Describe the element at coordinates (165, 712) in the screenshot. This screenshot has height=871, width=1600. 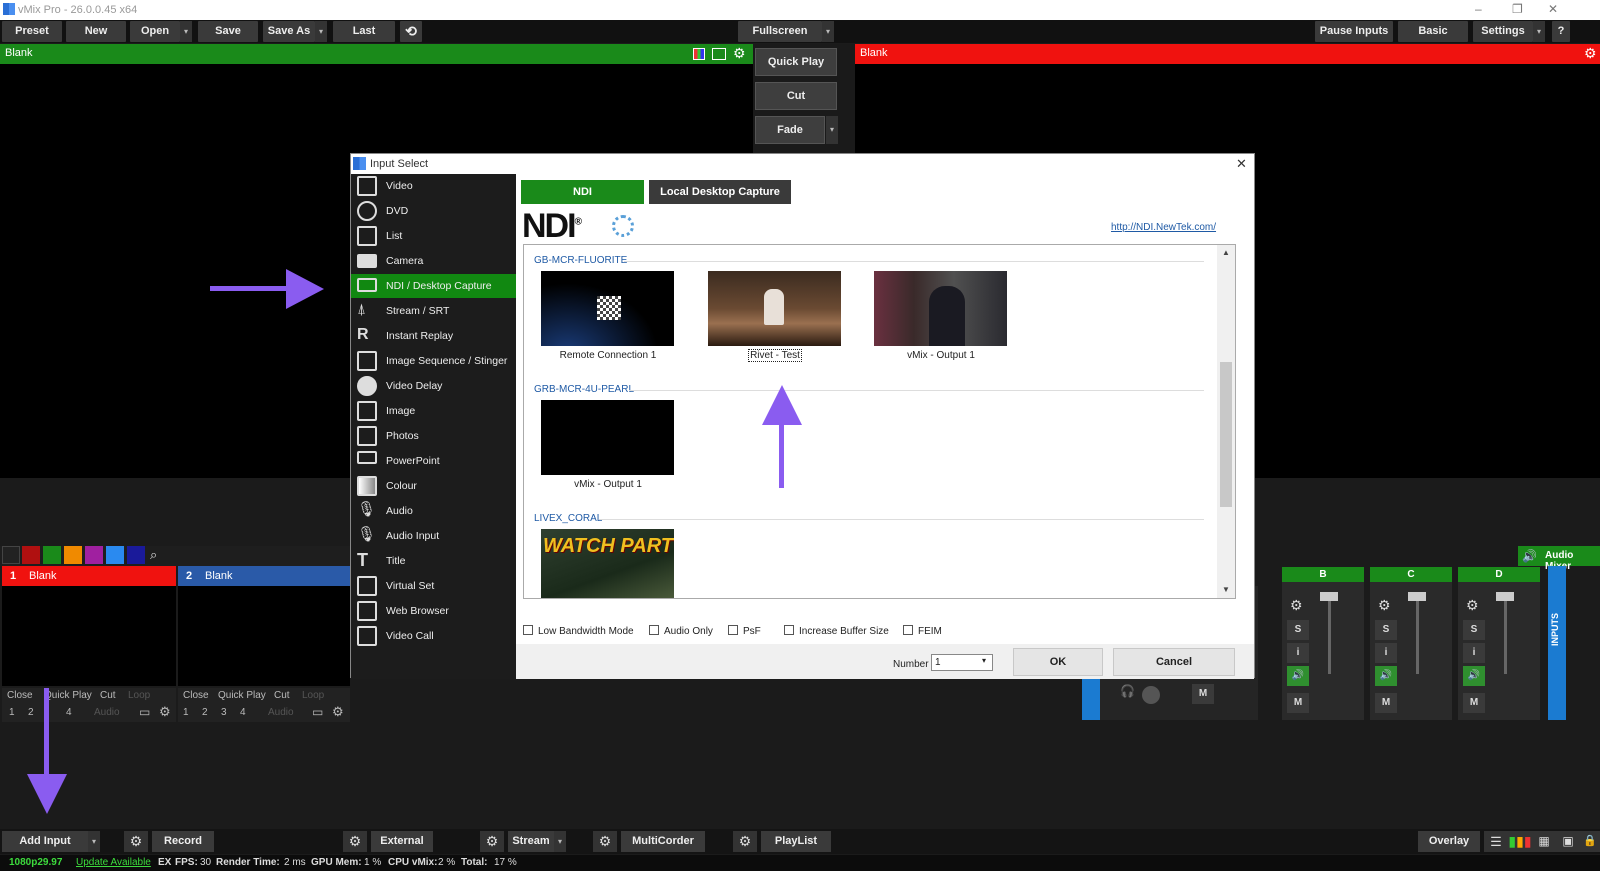
I see `input-1-settings-gear-icon: ⚙` at that location.